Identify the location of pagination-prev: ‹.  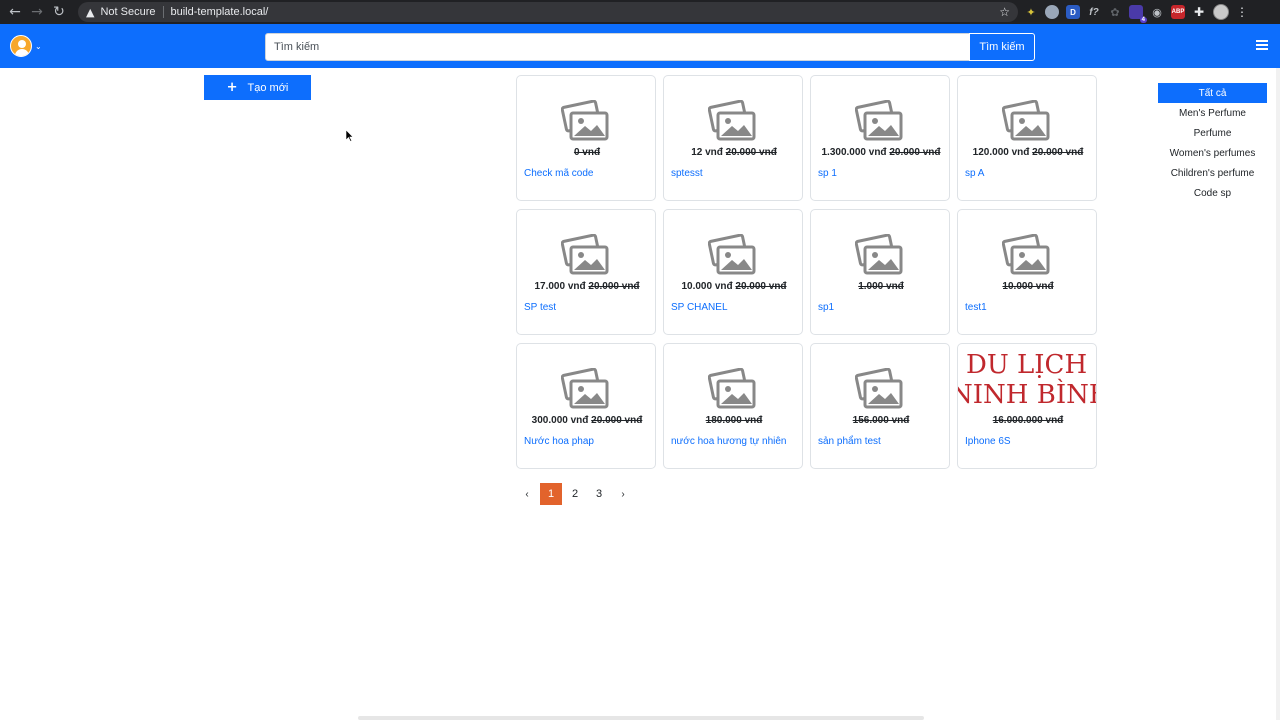
(527, 494).